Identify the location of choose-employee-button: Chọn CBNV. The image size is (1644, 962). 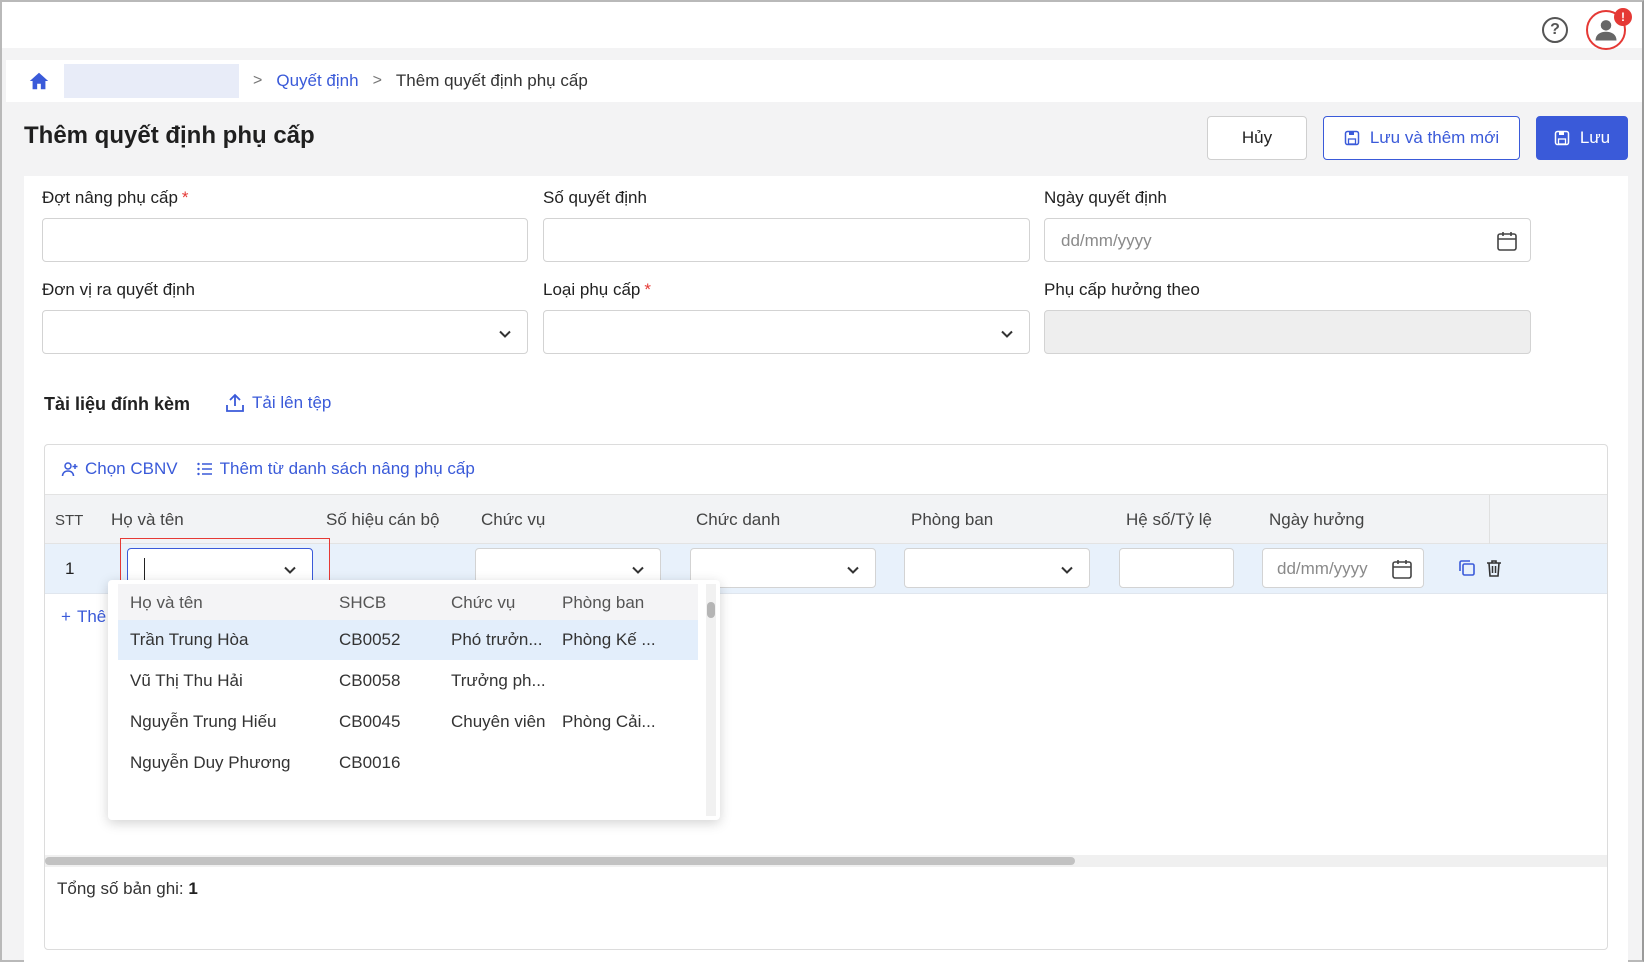
(119, 469).